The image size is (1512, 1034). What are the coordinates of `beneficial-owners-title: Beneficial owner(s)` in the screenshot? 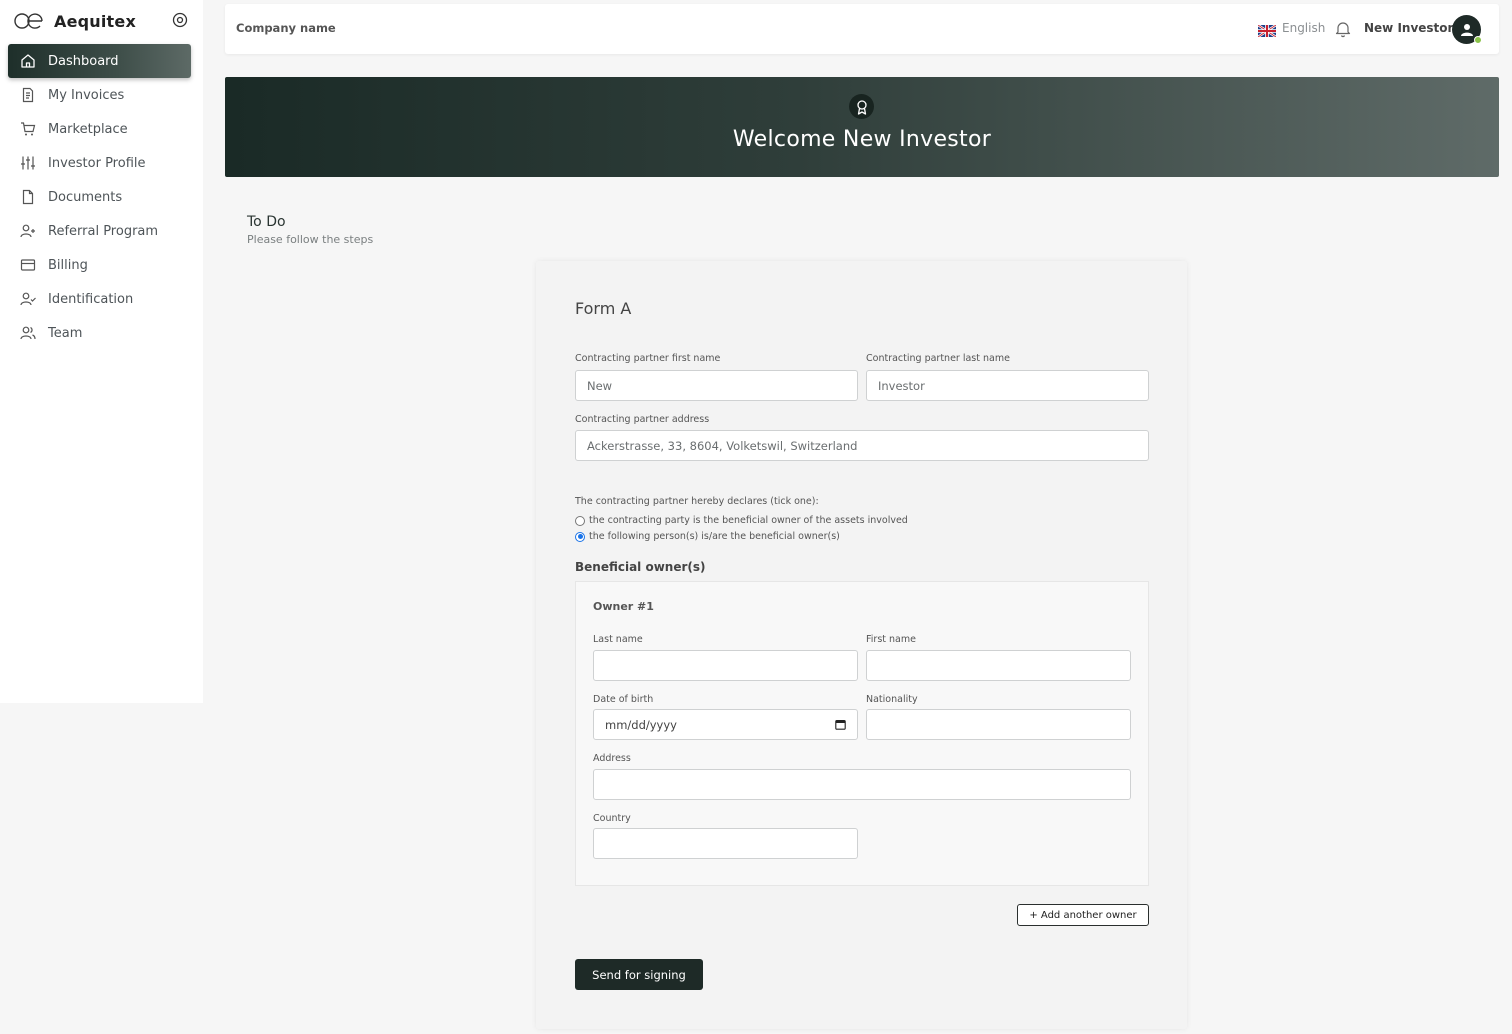 It's located at (640, 567).